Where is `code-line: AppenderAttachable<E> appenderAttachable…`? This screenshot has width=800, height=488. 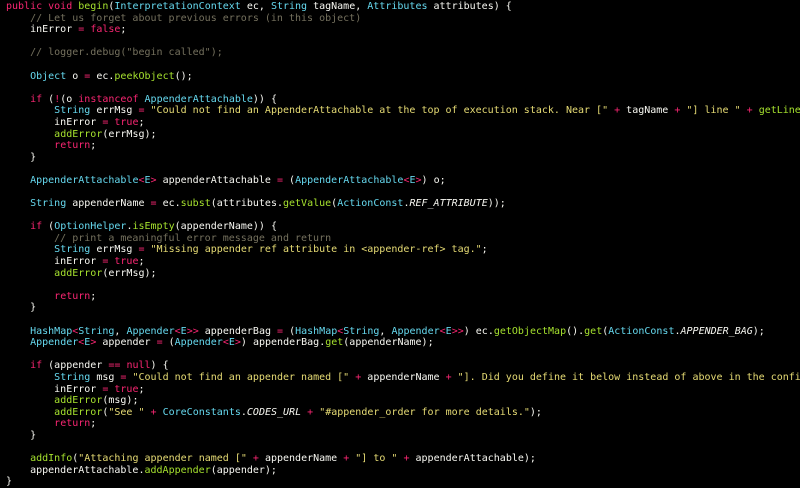
code-line: AppenderAttachable<E> appenderAttachable… is located at coordinates (400, 181).